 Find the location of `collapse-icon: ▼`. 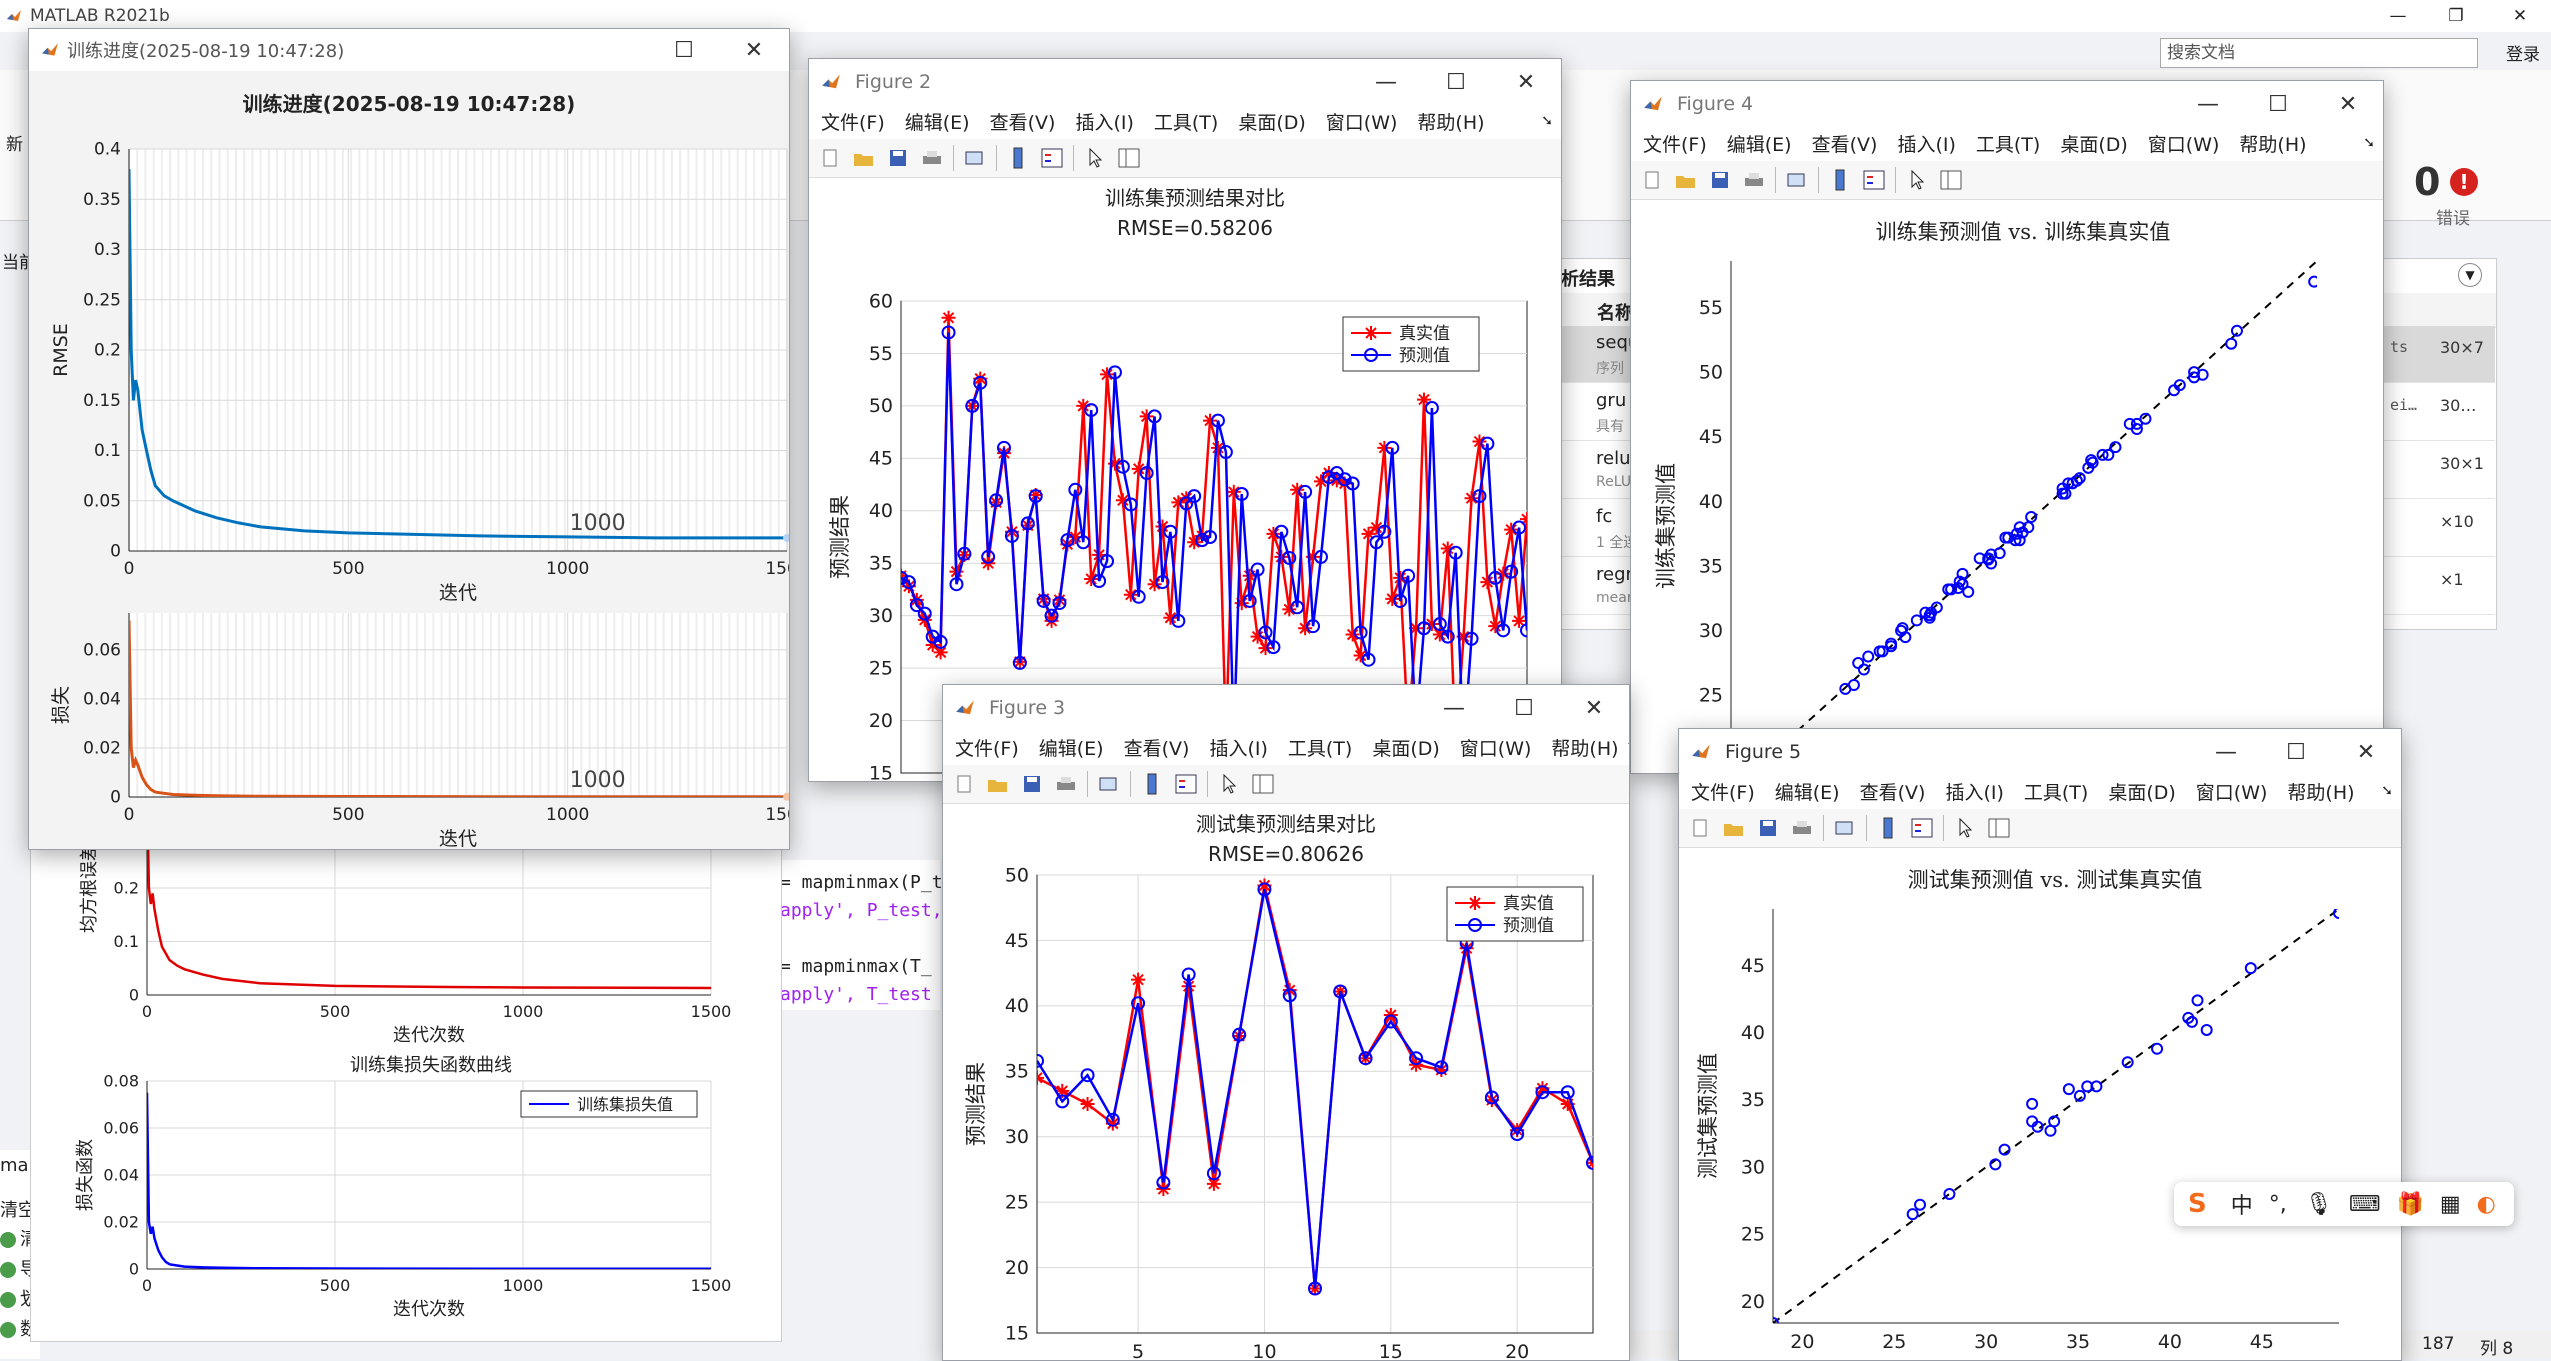

collapse-icon: ▼ is located at coordinates (2470, 275).